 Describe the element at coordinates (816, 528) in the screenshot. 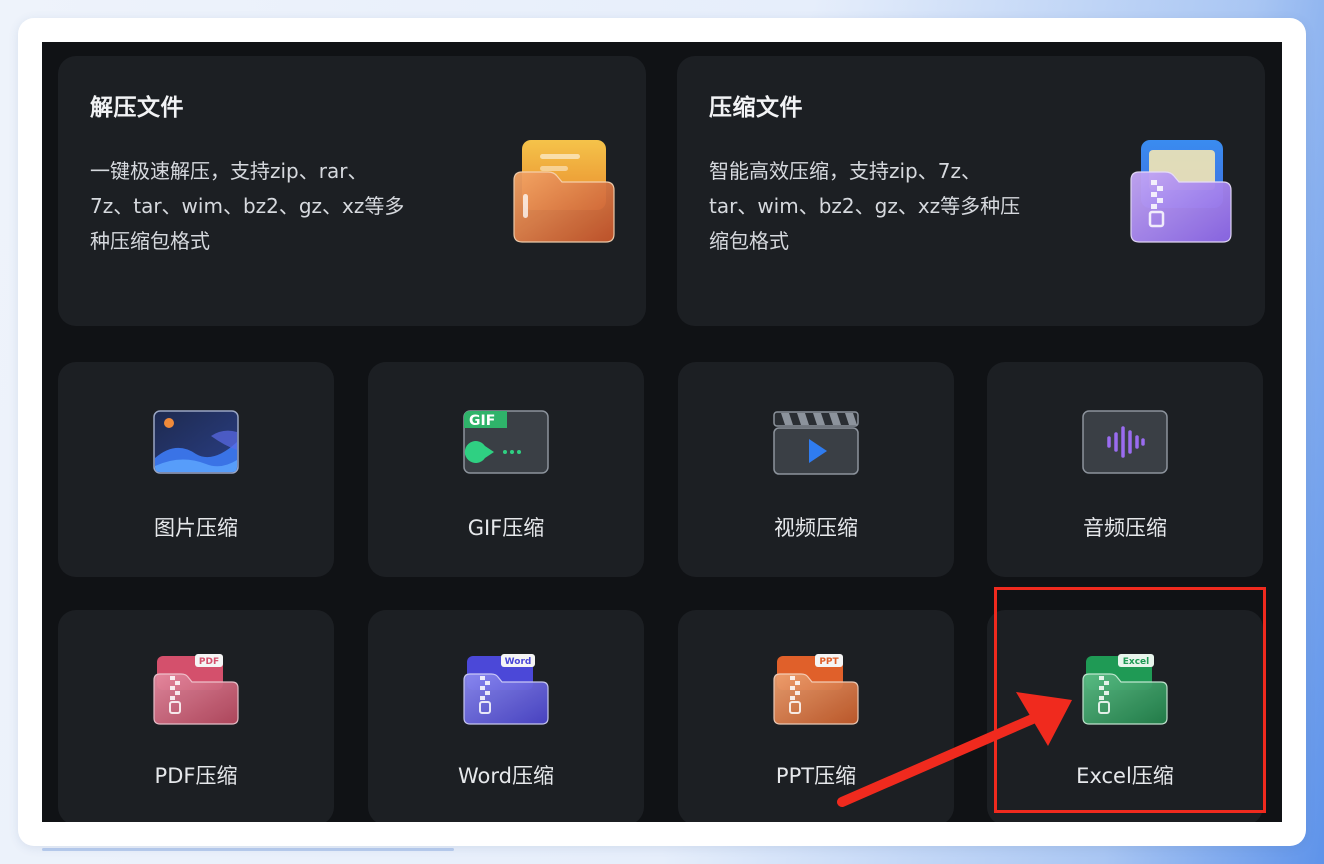

I see `tile-label-video: 视频压缩` at that location.